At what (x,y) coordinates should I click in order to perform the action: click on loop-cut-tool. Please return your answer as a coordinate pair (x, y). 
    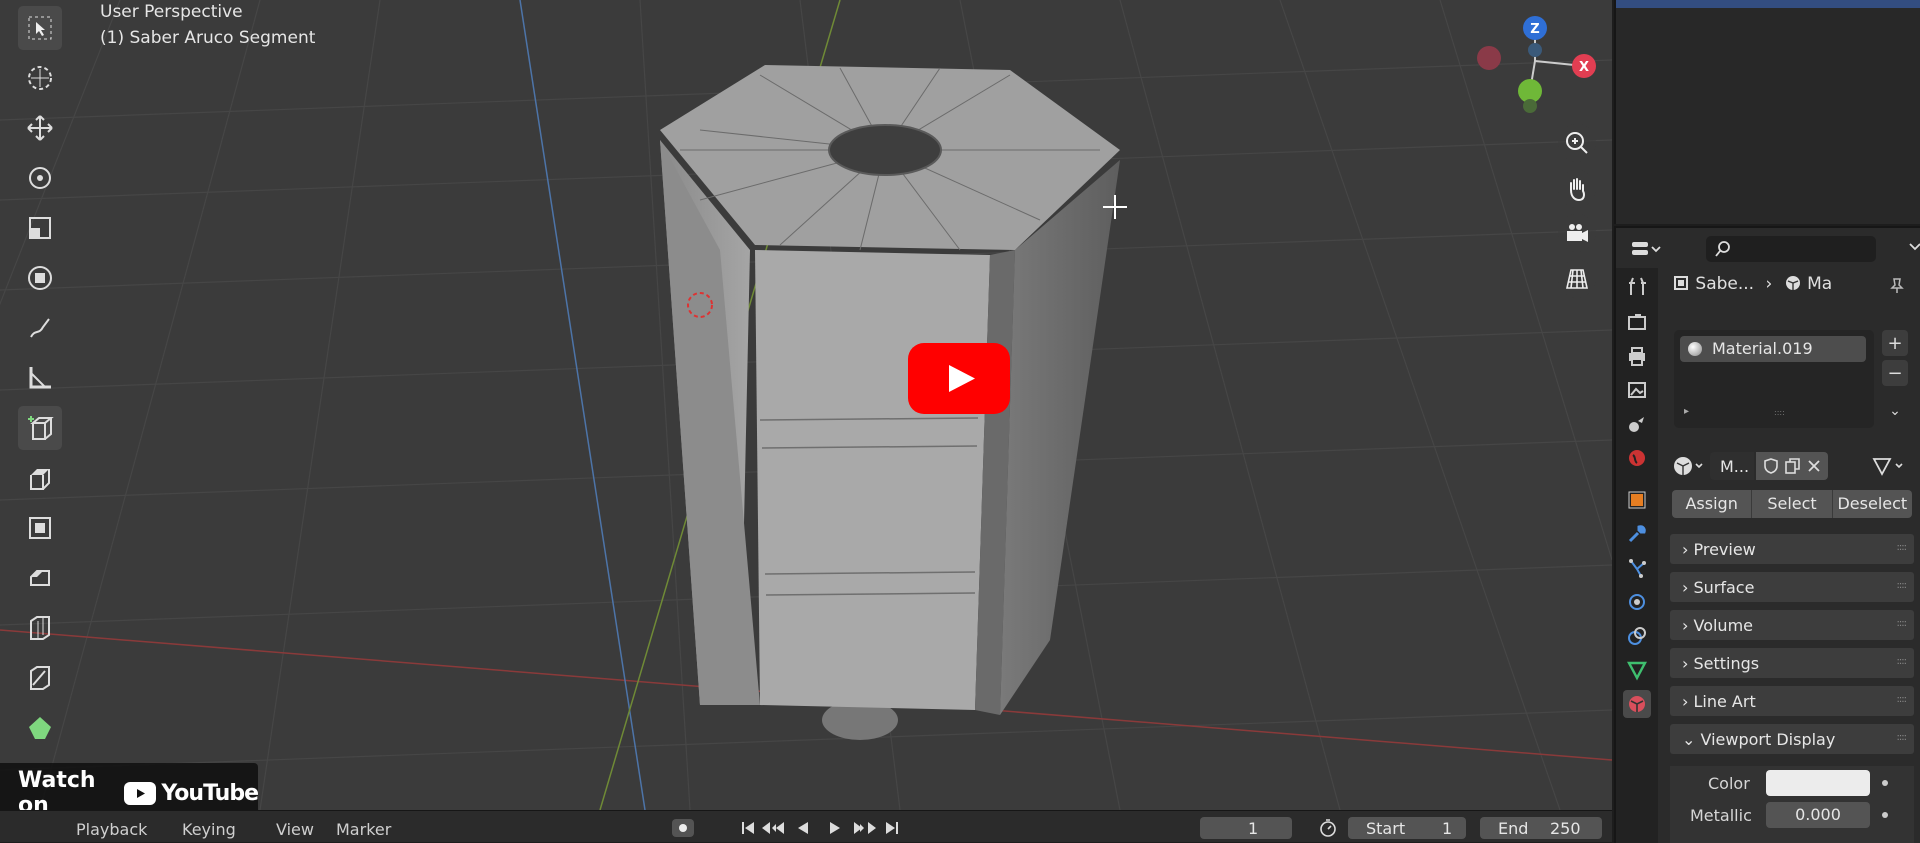
    Looking at the image, I should click on (40, 628).